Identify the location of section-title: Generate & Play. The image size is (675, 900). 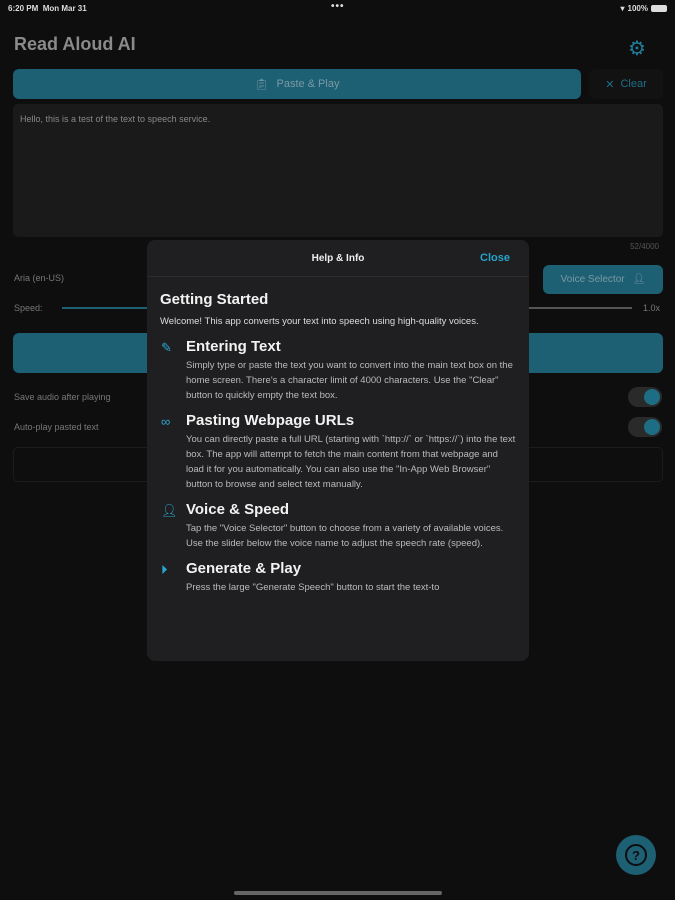
(244, 568).